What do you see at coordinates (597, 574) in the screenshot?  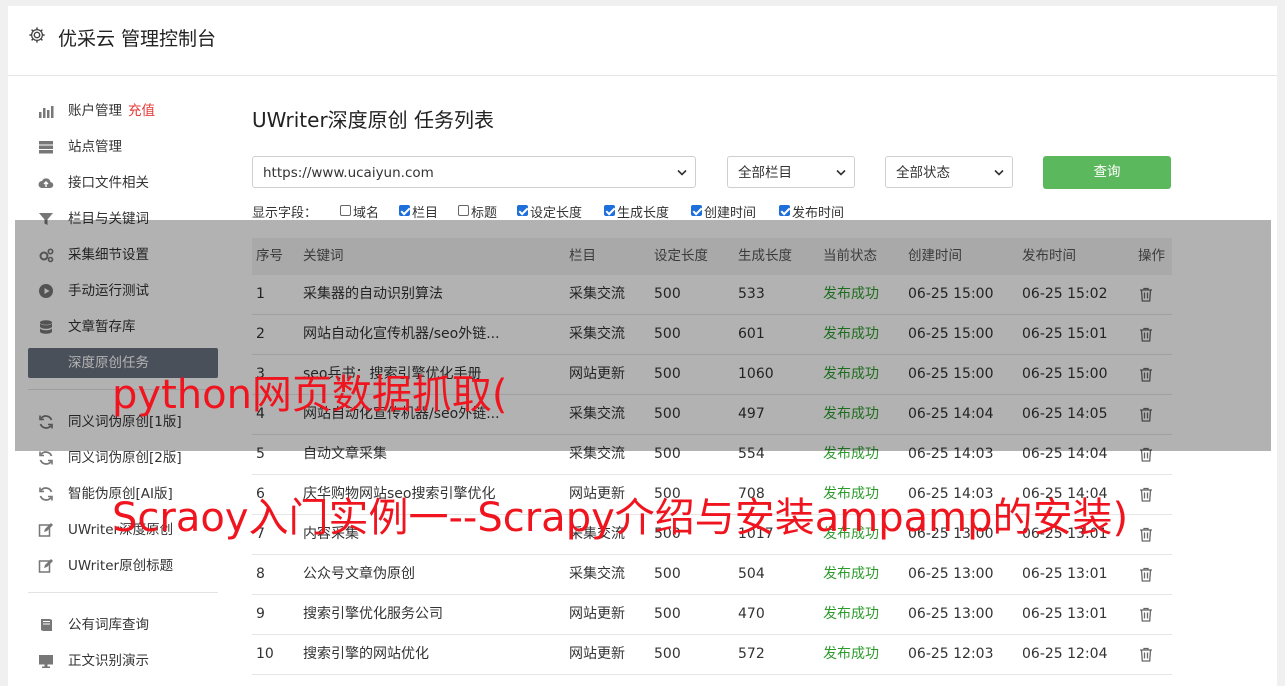 I see `column-cell: 采集交流` at bounding box center [597, 574].